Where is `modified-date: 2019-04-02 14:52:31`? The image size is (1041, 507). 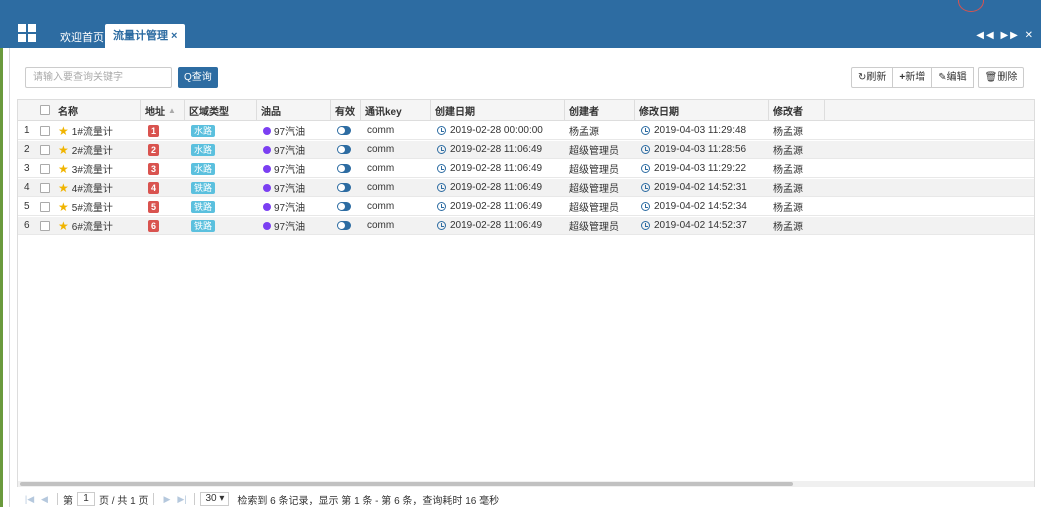 modified-date: 2019-04-02 14:52:31 is located at coordinates (694, 187).